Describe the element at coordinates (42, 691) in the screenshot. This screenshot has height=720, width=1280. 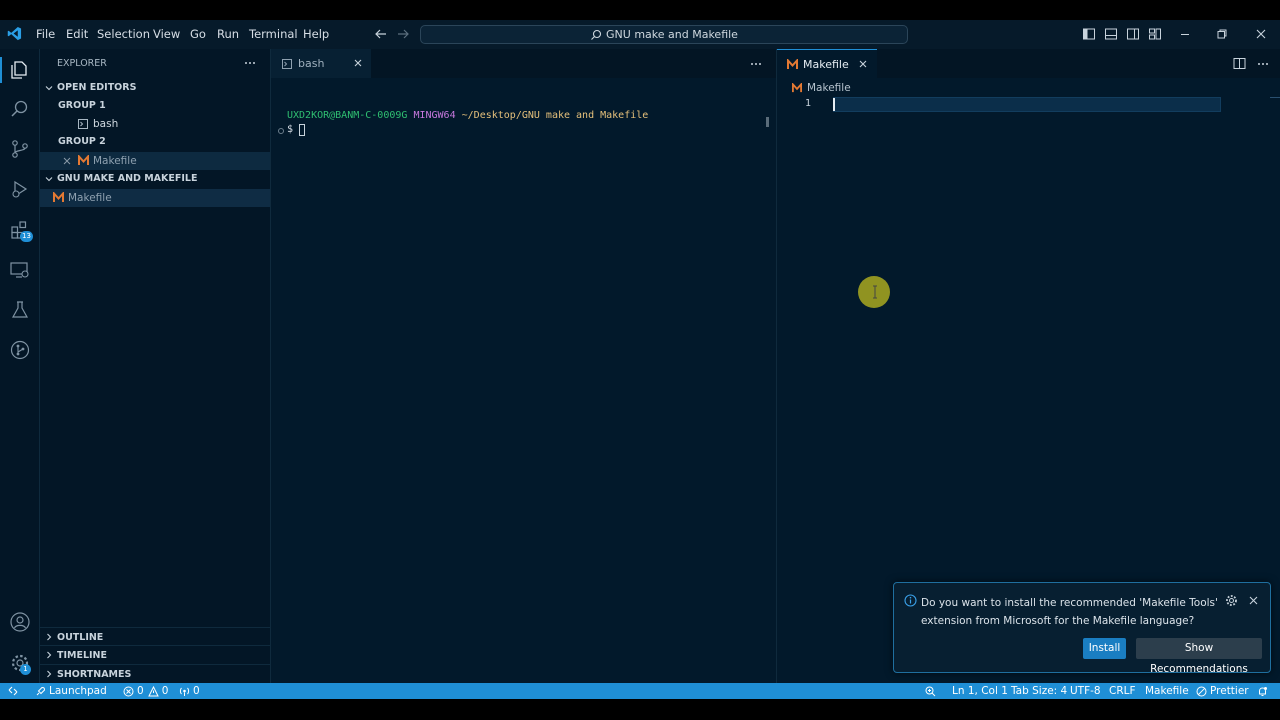
I see `rocket-icon` at that location.